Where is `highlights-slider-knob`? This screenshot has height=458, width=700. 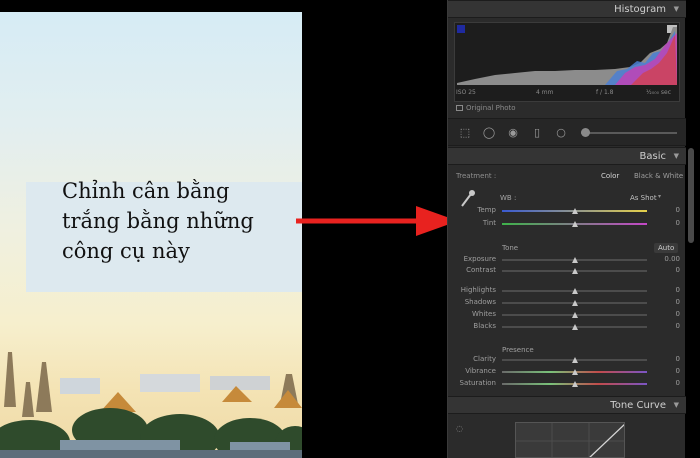 highlights-slider-knob is located at coordinates (574, 291).